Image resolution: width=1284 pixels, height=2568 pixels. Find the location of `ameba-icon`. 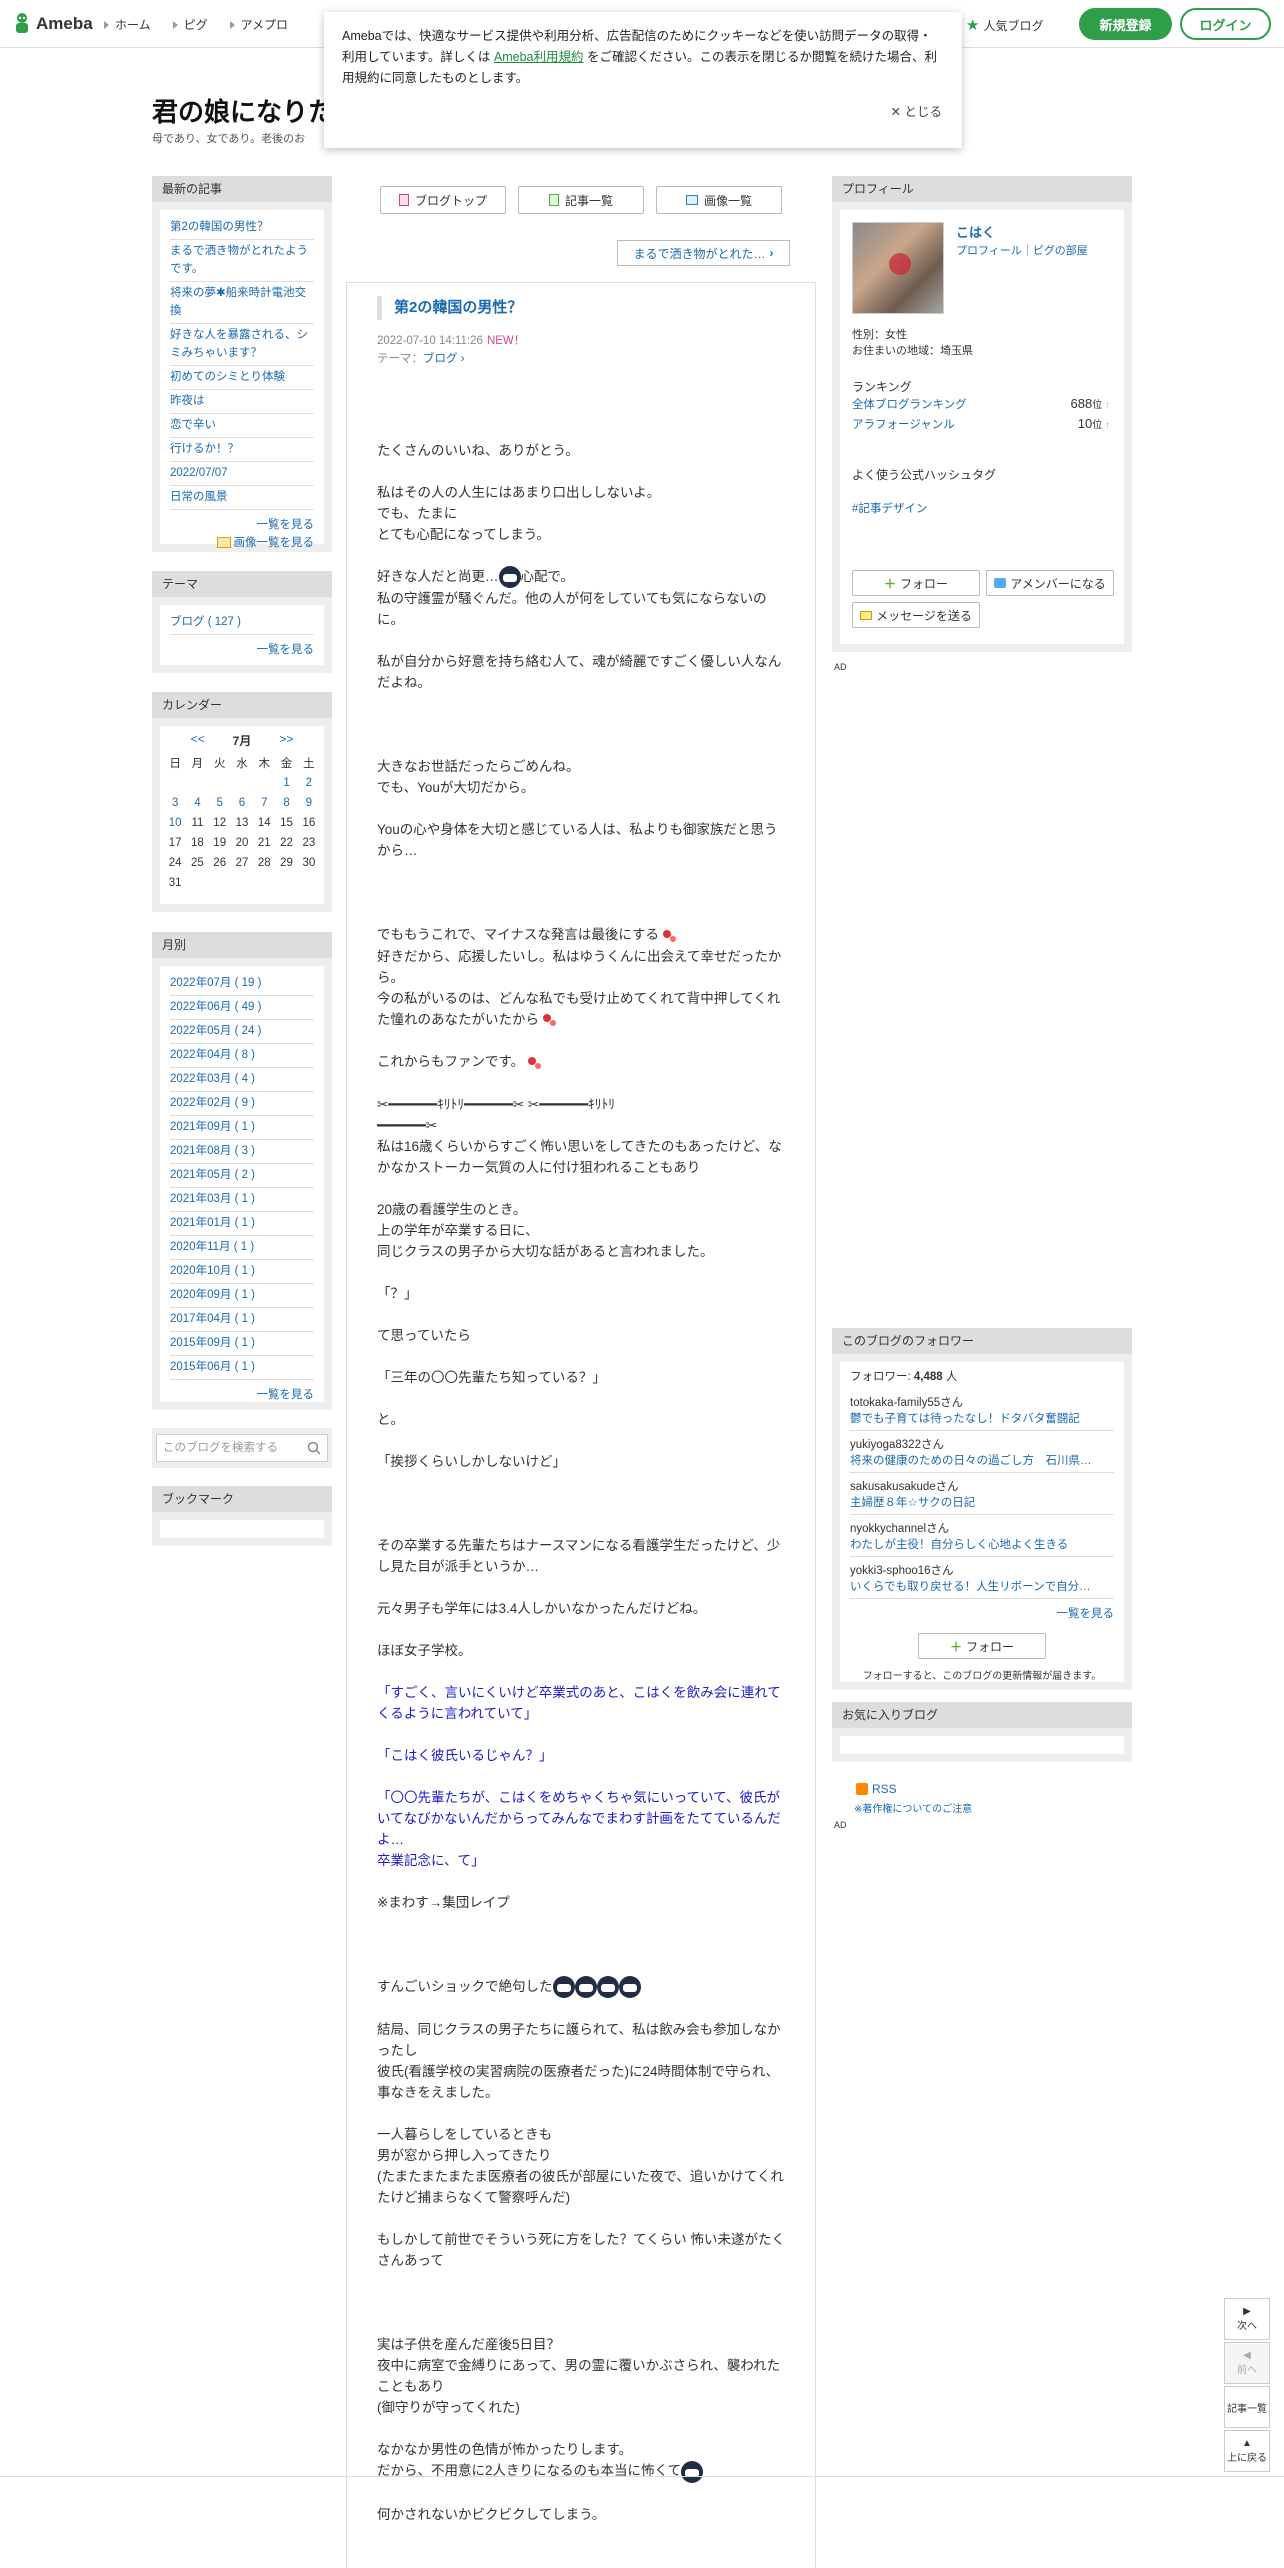

ameba-icon is located at coordinates (22, 23).